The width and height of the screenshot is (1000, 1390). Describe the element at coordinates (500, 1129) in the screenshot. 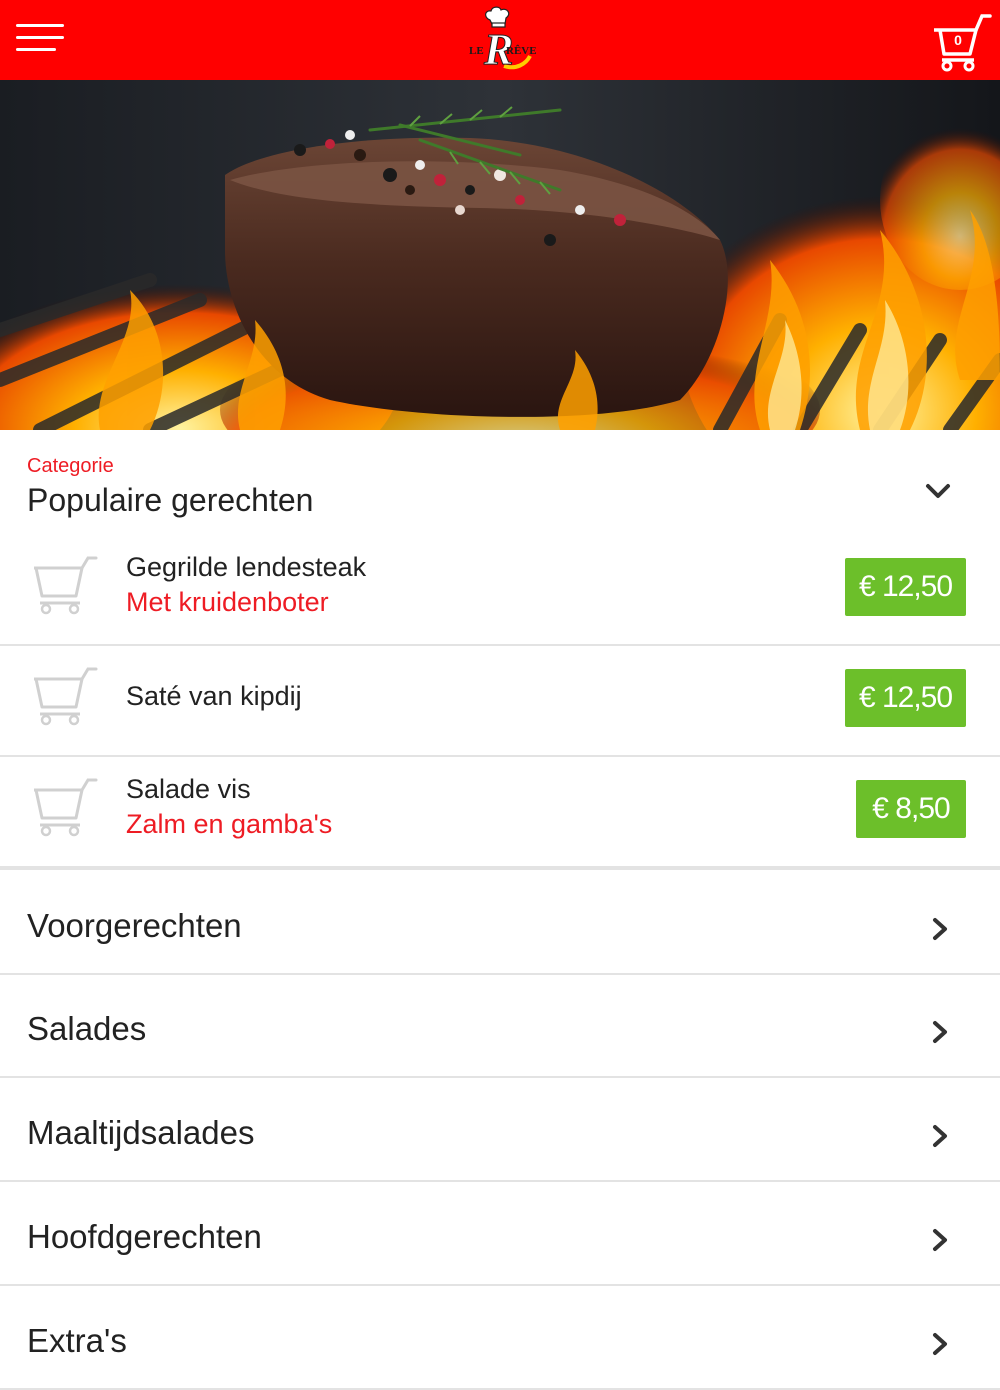

I see `category-row-maaltijdsalades: Maaltijdsalades` at that location.